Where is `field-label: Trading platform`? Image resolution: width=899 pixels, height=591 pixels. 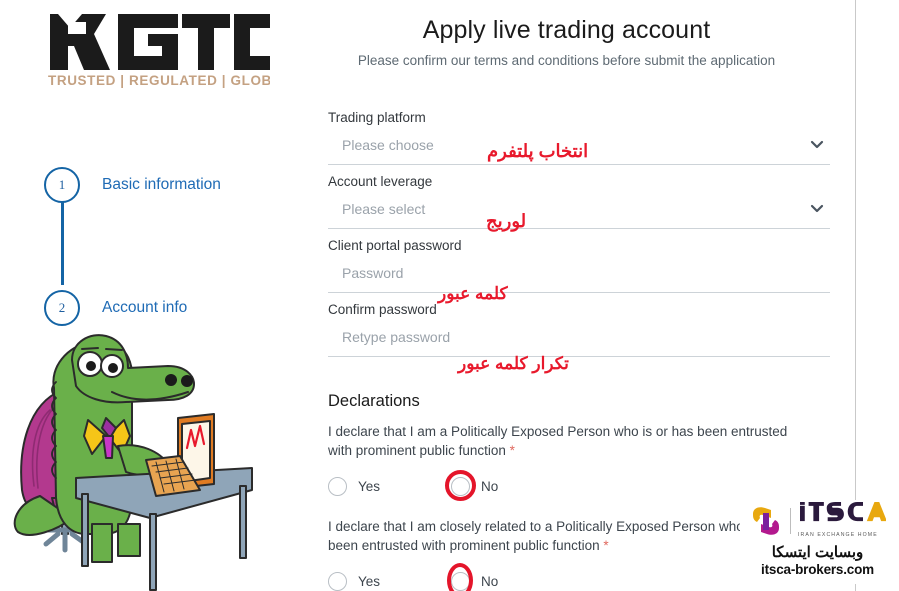
field-label: Trading platform is located at coordinates (377, 117).